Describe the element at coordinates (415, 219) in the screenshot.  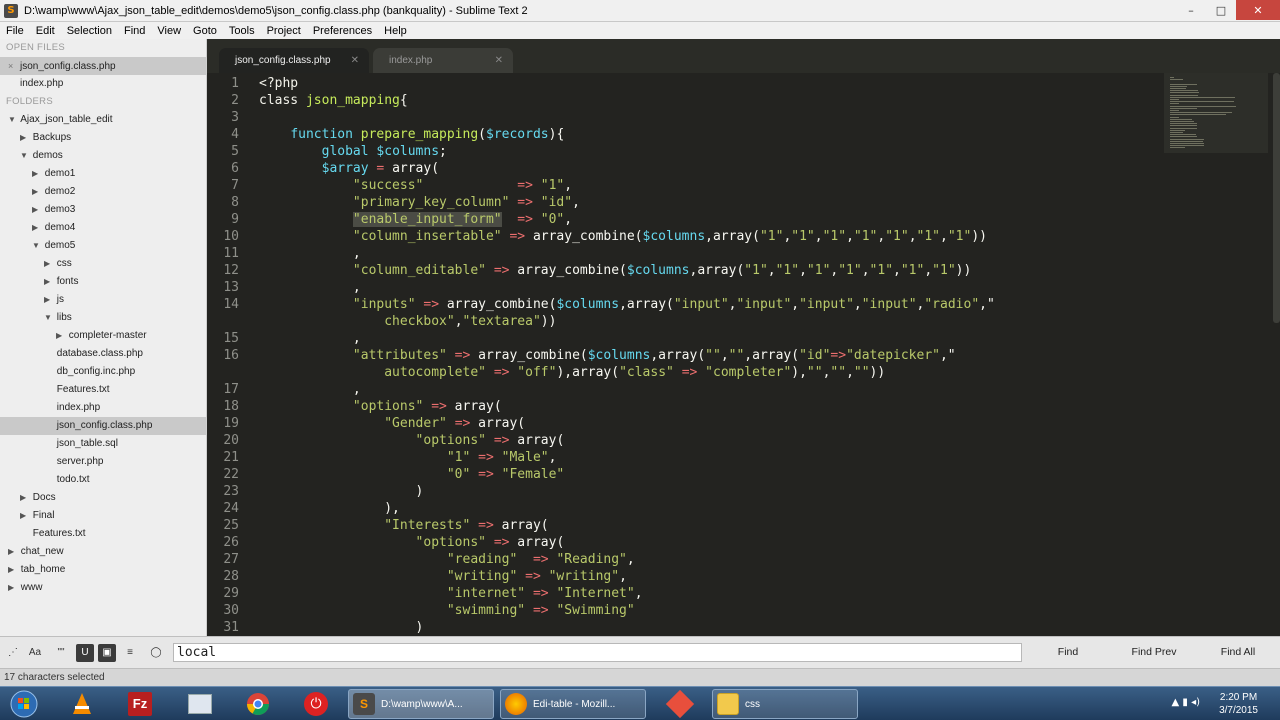
I see `code-line: "enable_input_form" => "0",` at that location.